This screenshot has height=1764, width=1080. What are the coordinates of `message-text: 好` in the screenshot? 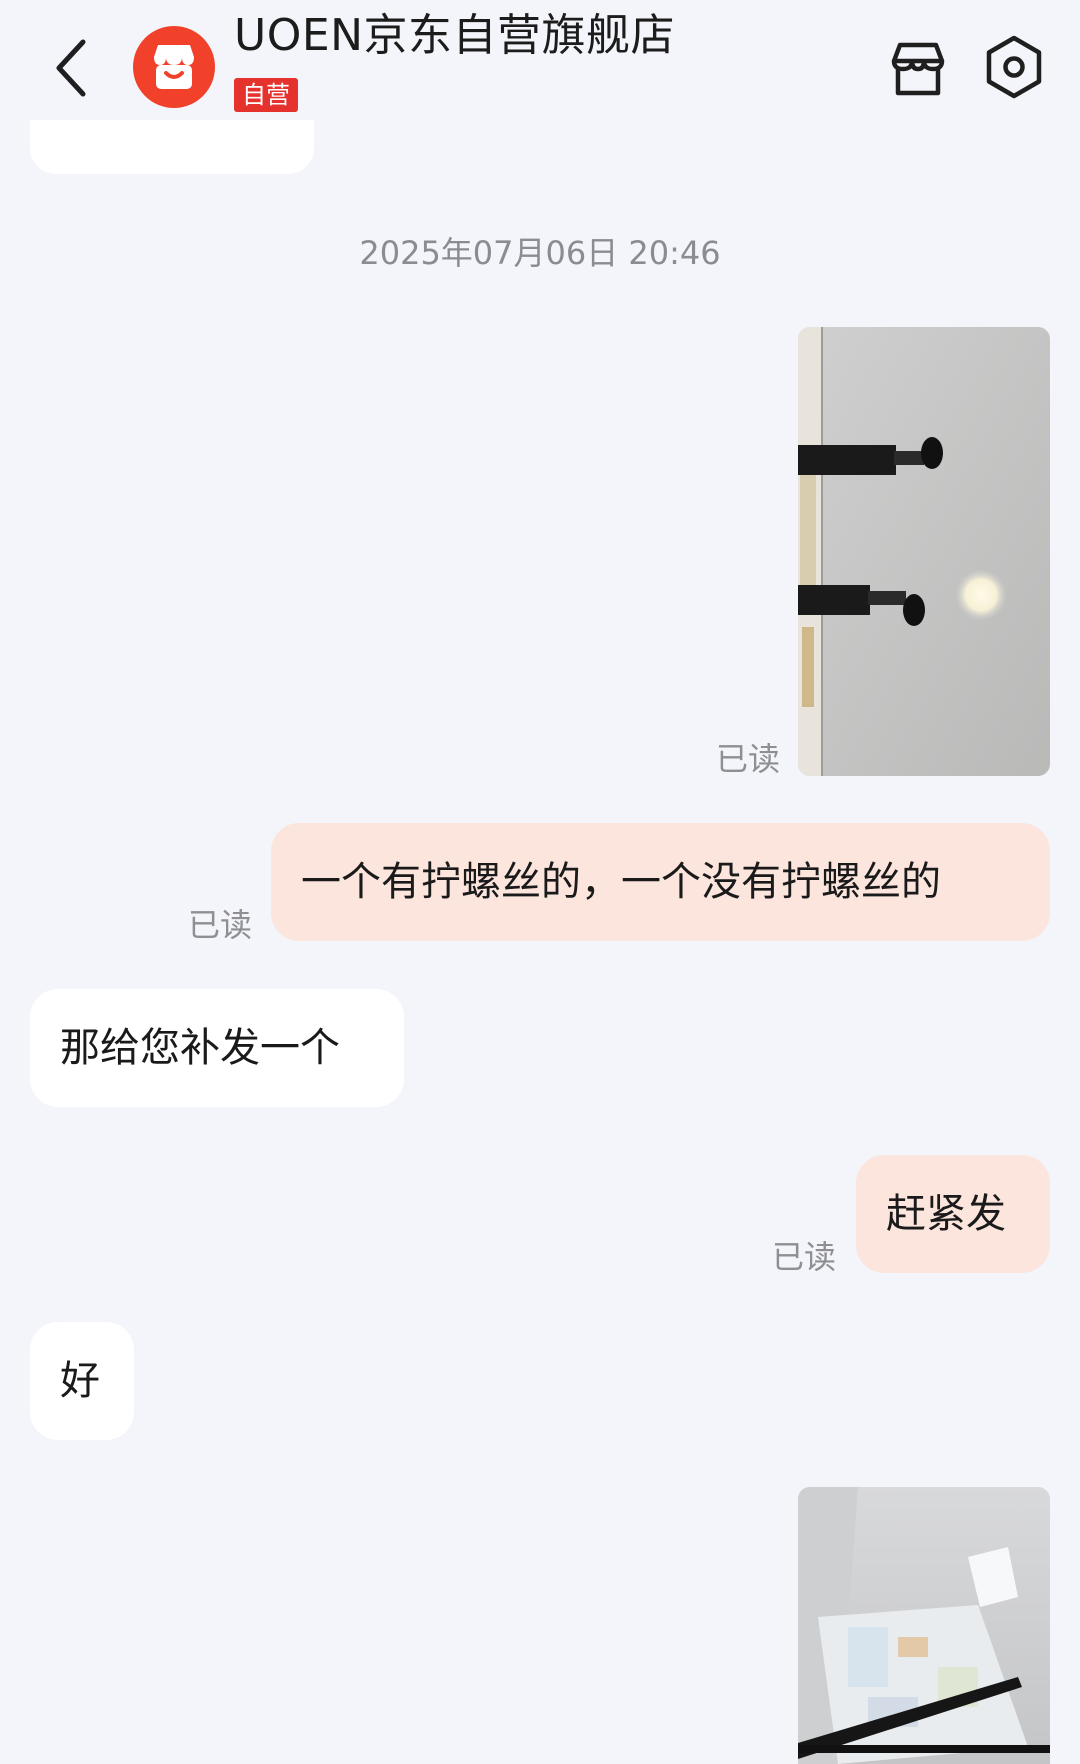 It's located at (80, 1381).